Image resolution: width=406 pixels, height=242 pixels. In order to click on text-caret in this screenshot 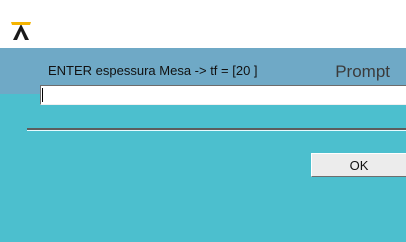, I will do `click(42, 95)`.